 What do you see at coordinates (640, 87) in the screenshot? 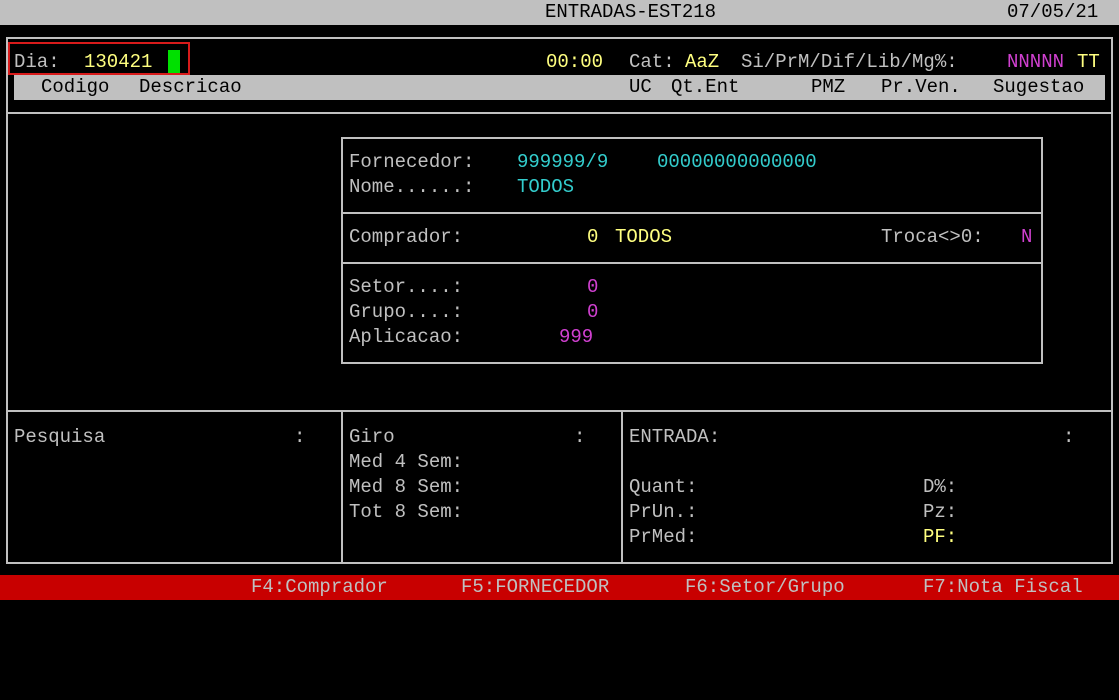
I see `col-uc: UC` at bounding box center [640, 87].